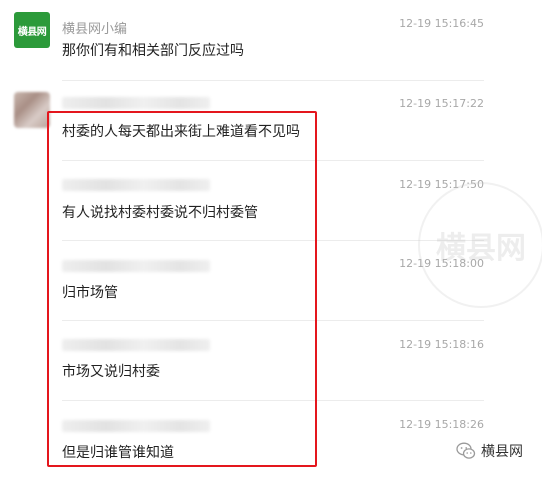  I want to click on sender-name: 横县网小编, so click(95, 29).